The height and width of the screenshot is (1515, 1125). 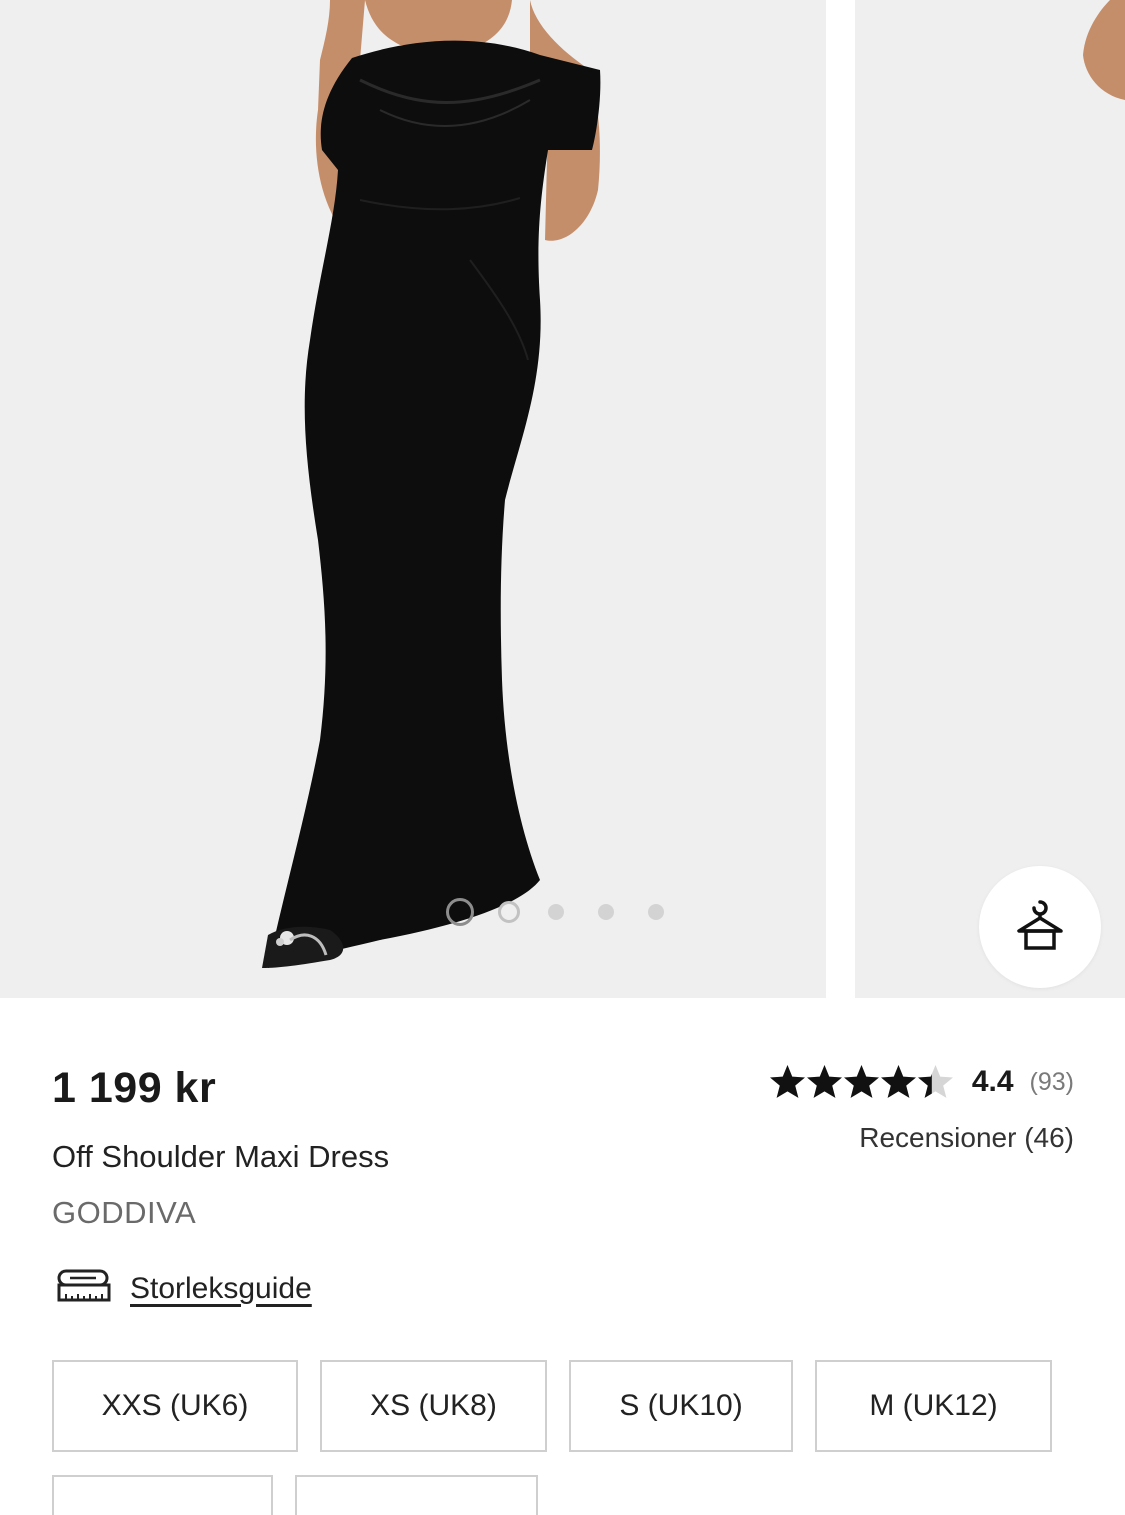 What do you see at coordinates (175, 1406) in the screenshot?
I see `size-option-xxs: XXS (UK6)` at bounding box center [175, 1406].